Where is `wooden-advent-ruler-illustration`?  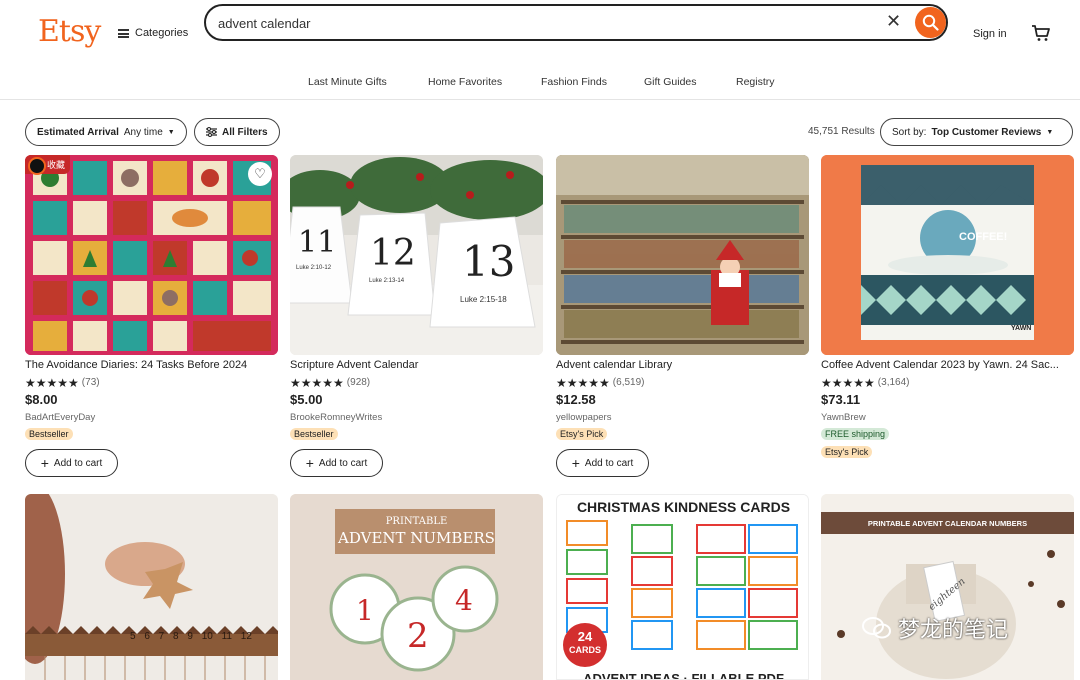
wooden-advent-ruler-illustration is located at coordinates (151, 587).